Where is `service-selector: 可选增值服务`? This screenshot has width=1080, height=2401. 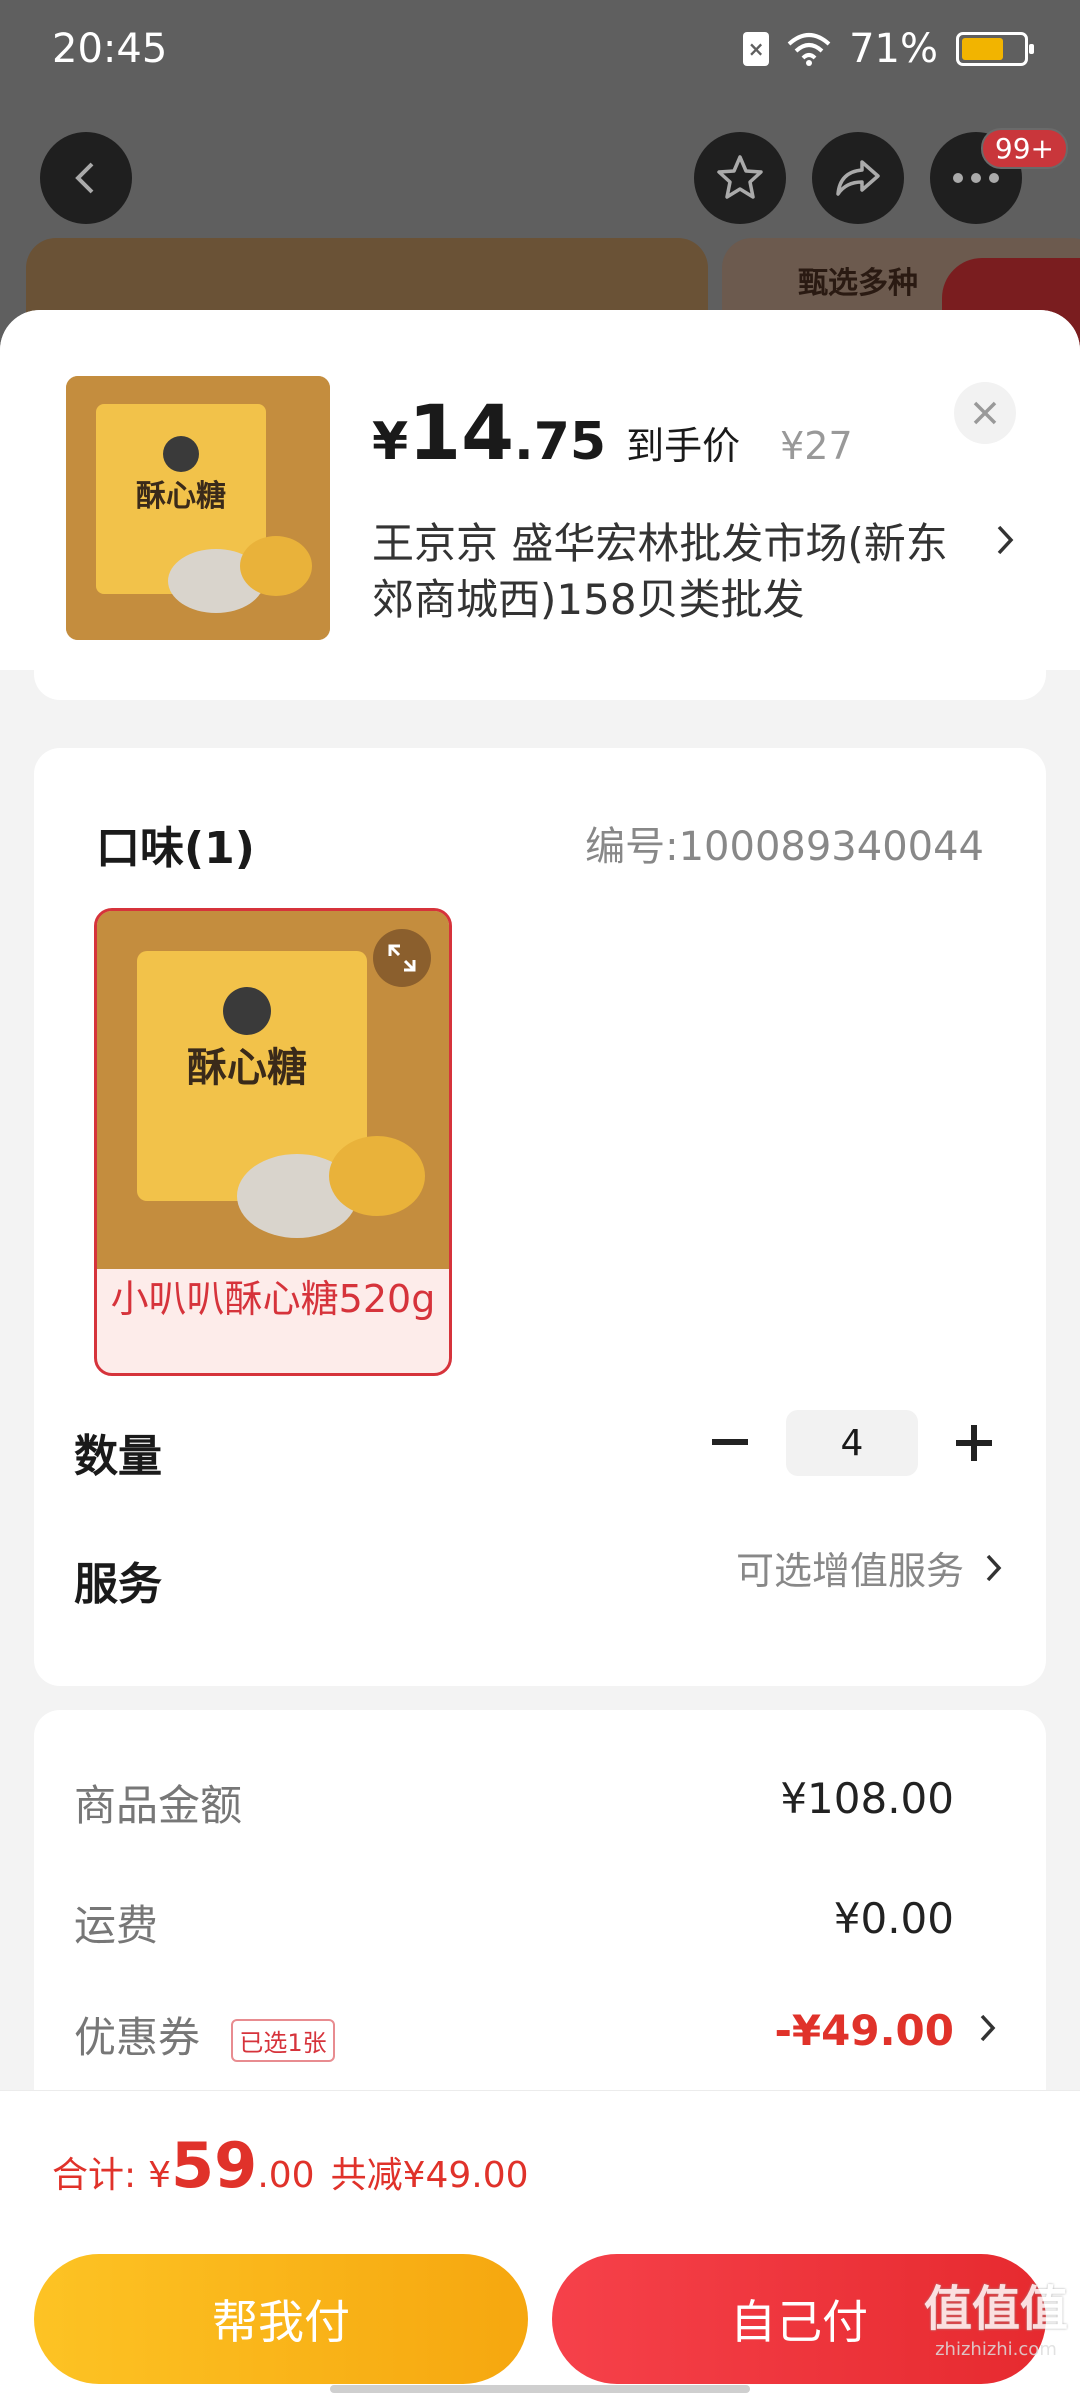 service-selector: 可选增值服务 is located at coordinates (870, 1567).